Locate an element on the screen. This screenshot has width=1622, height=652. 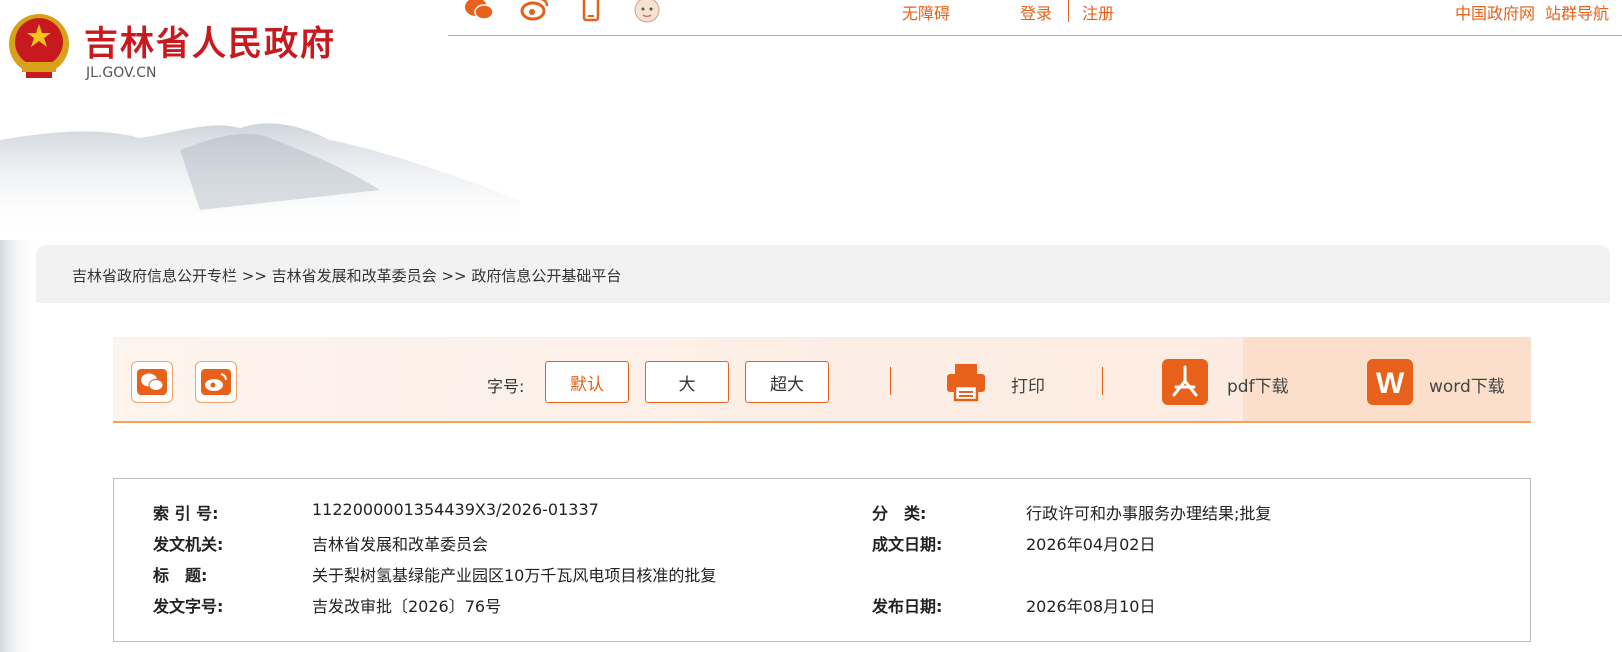
font-xlarge-button: 超大 is located at coordinates (787, 382).